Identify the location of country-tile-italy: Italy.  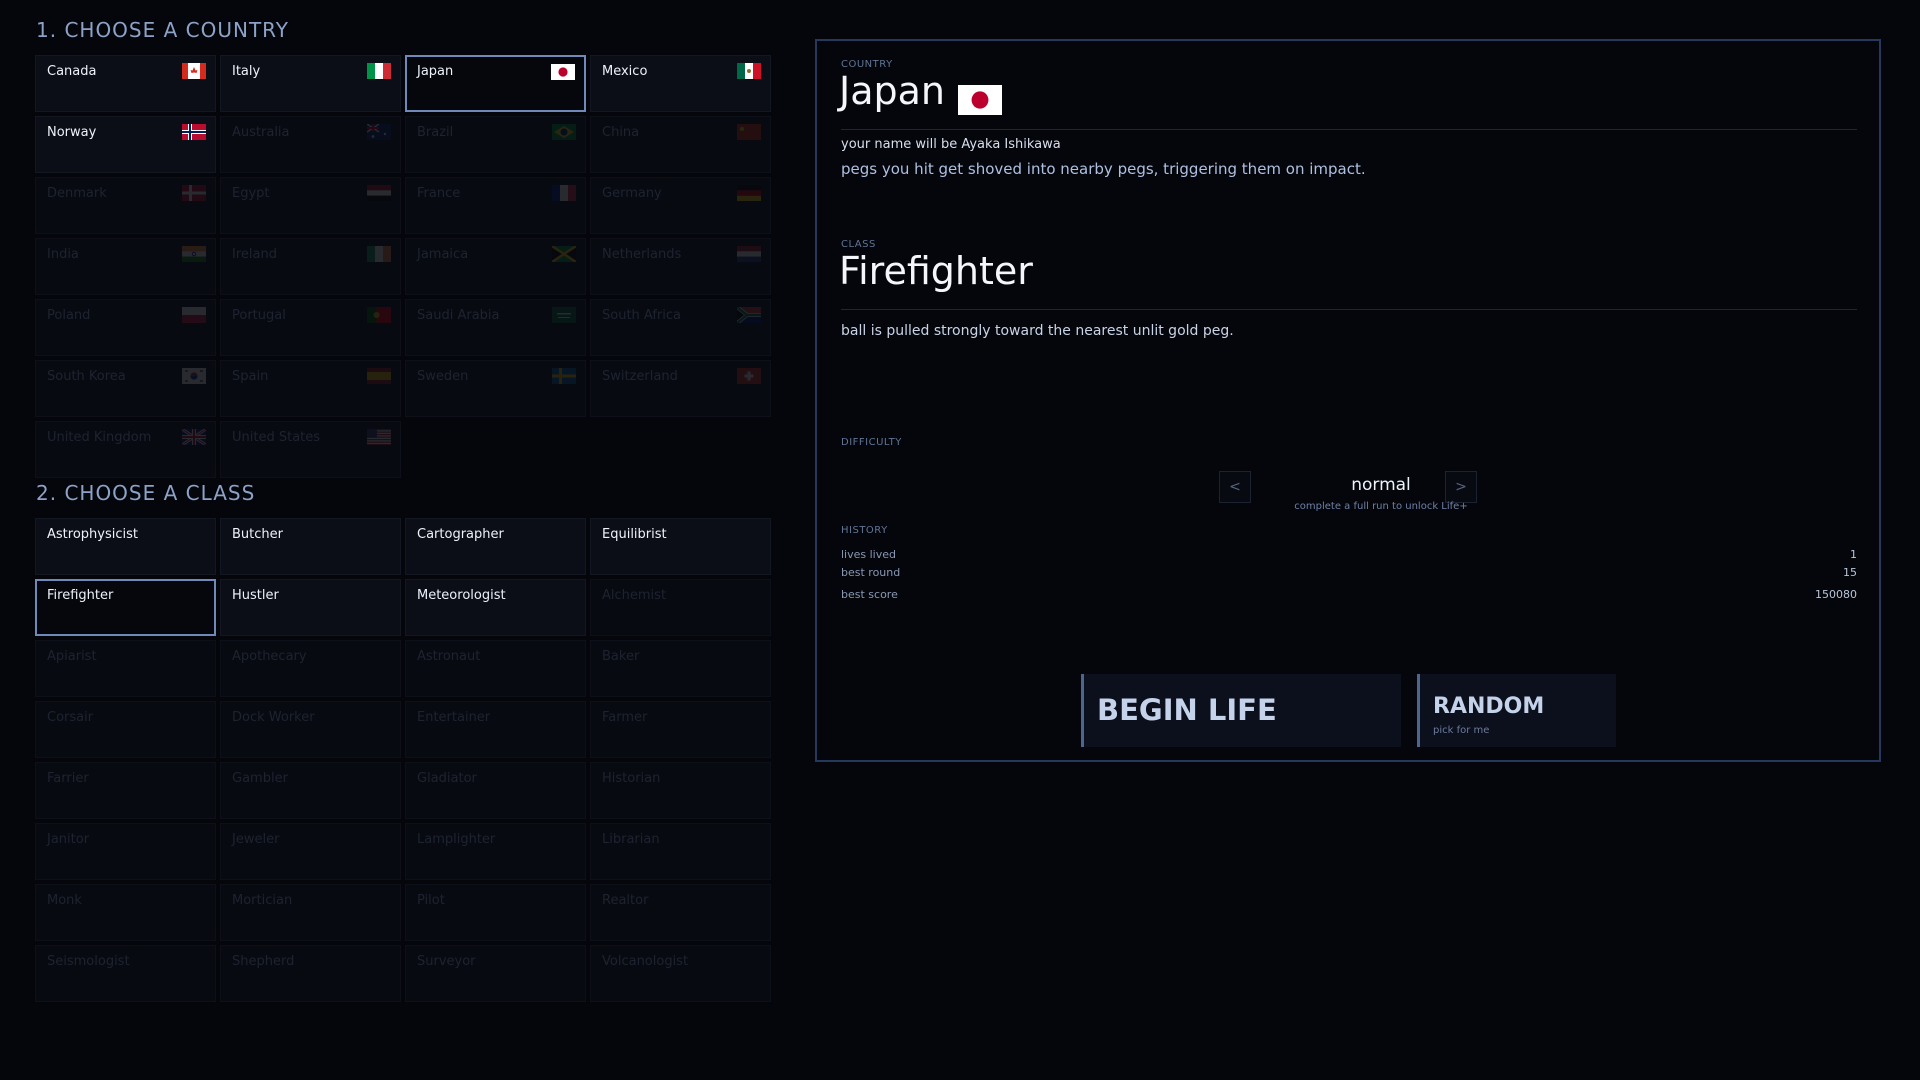
(310, 83).